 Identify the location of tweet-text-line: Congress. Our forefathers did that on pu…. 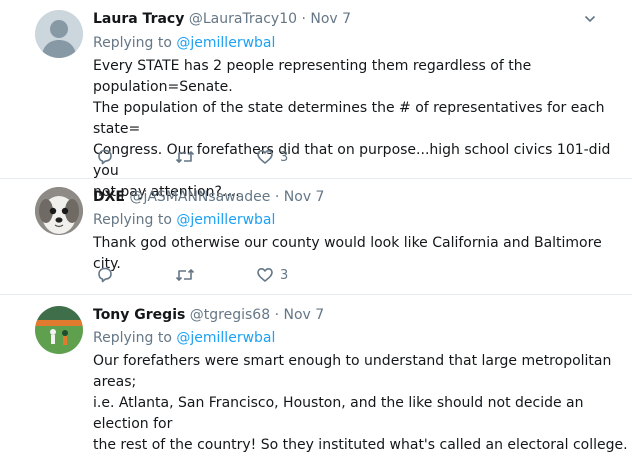
(352, 160).